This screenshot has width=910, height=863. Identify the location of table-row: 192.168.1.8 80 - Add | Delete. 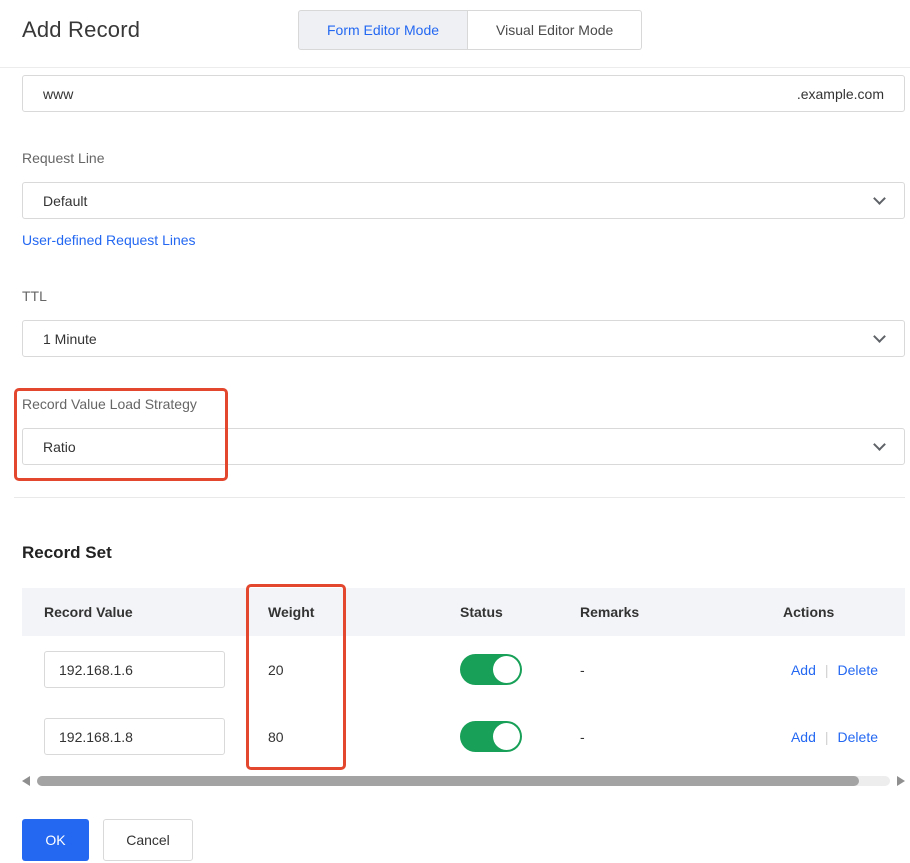
(463, 736).